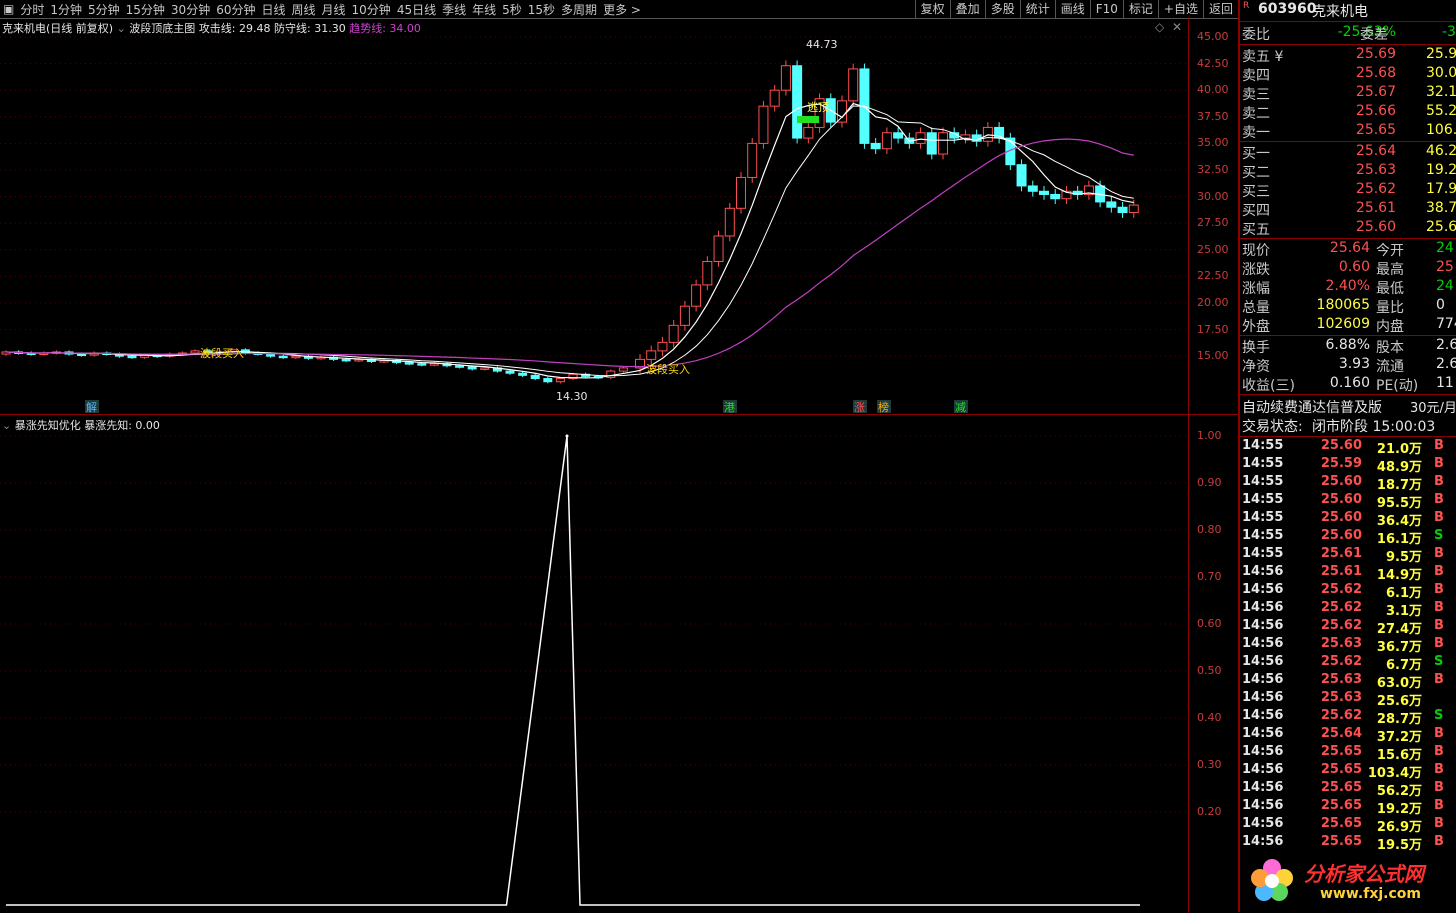 This screenshot has height=913, width=1456. Describe the element at coordinates (1399, 485) in the screenshot. I see `tick-volume: 18.7万` at that location.